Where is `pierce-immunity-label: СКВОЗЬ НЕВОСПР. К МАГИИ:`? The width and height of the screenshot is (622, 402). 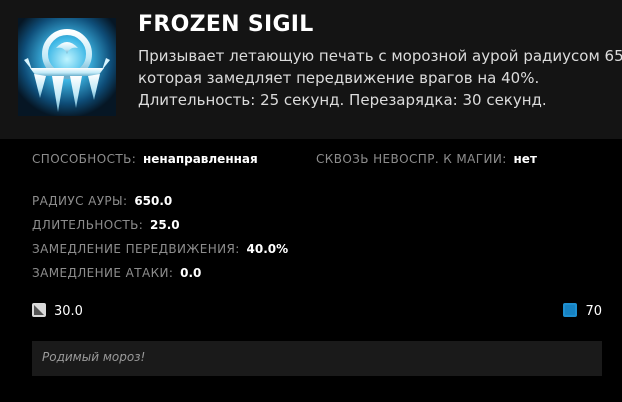
pierce-immunity-label: СКВОЗЬ НЕВОСПР. К МАГИИ: is located at coordinates (411, 159).